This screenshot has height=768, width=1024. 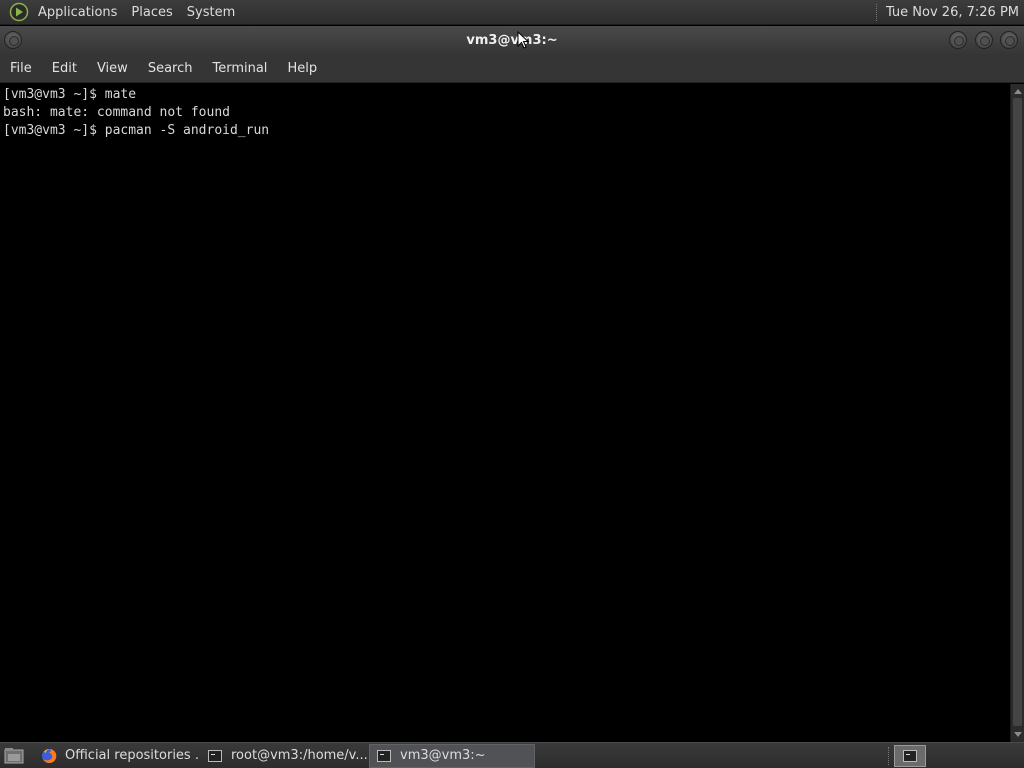 I want to click on terminal-line: [vm3@vm3 ~]$ pacman -S android_run, so click(x=136, y=130).